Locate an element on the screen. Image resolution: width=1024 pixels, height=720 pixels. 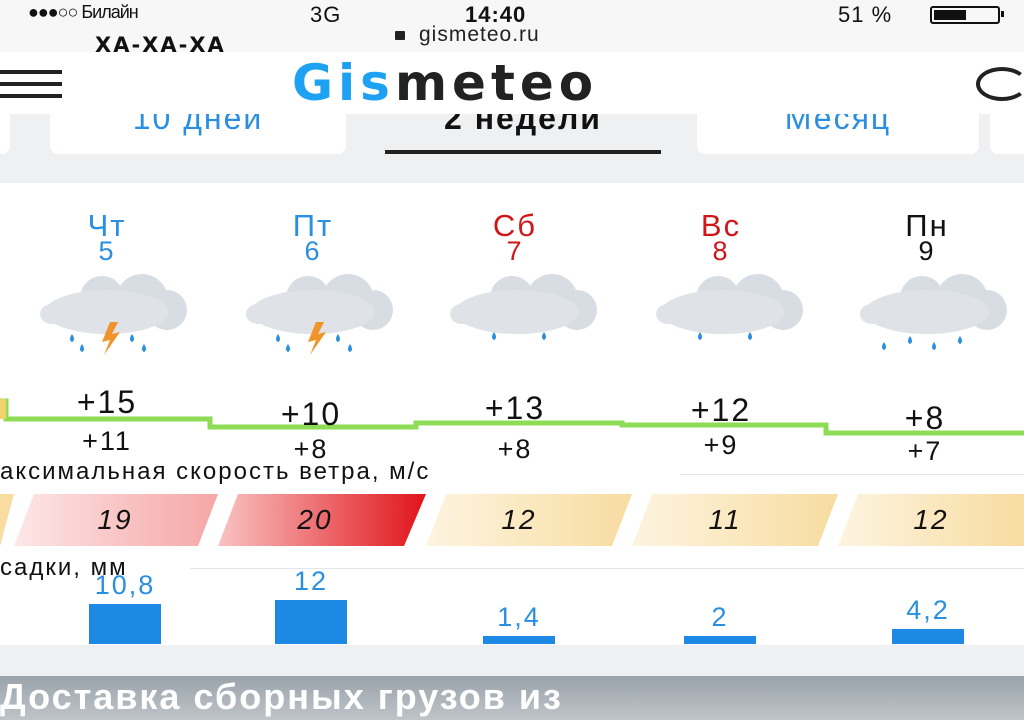
url-text: gismeteo.ru is located at coordinates (479, 34).